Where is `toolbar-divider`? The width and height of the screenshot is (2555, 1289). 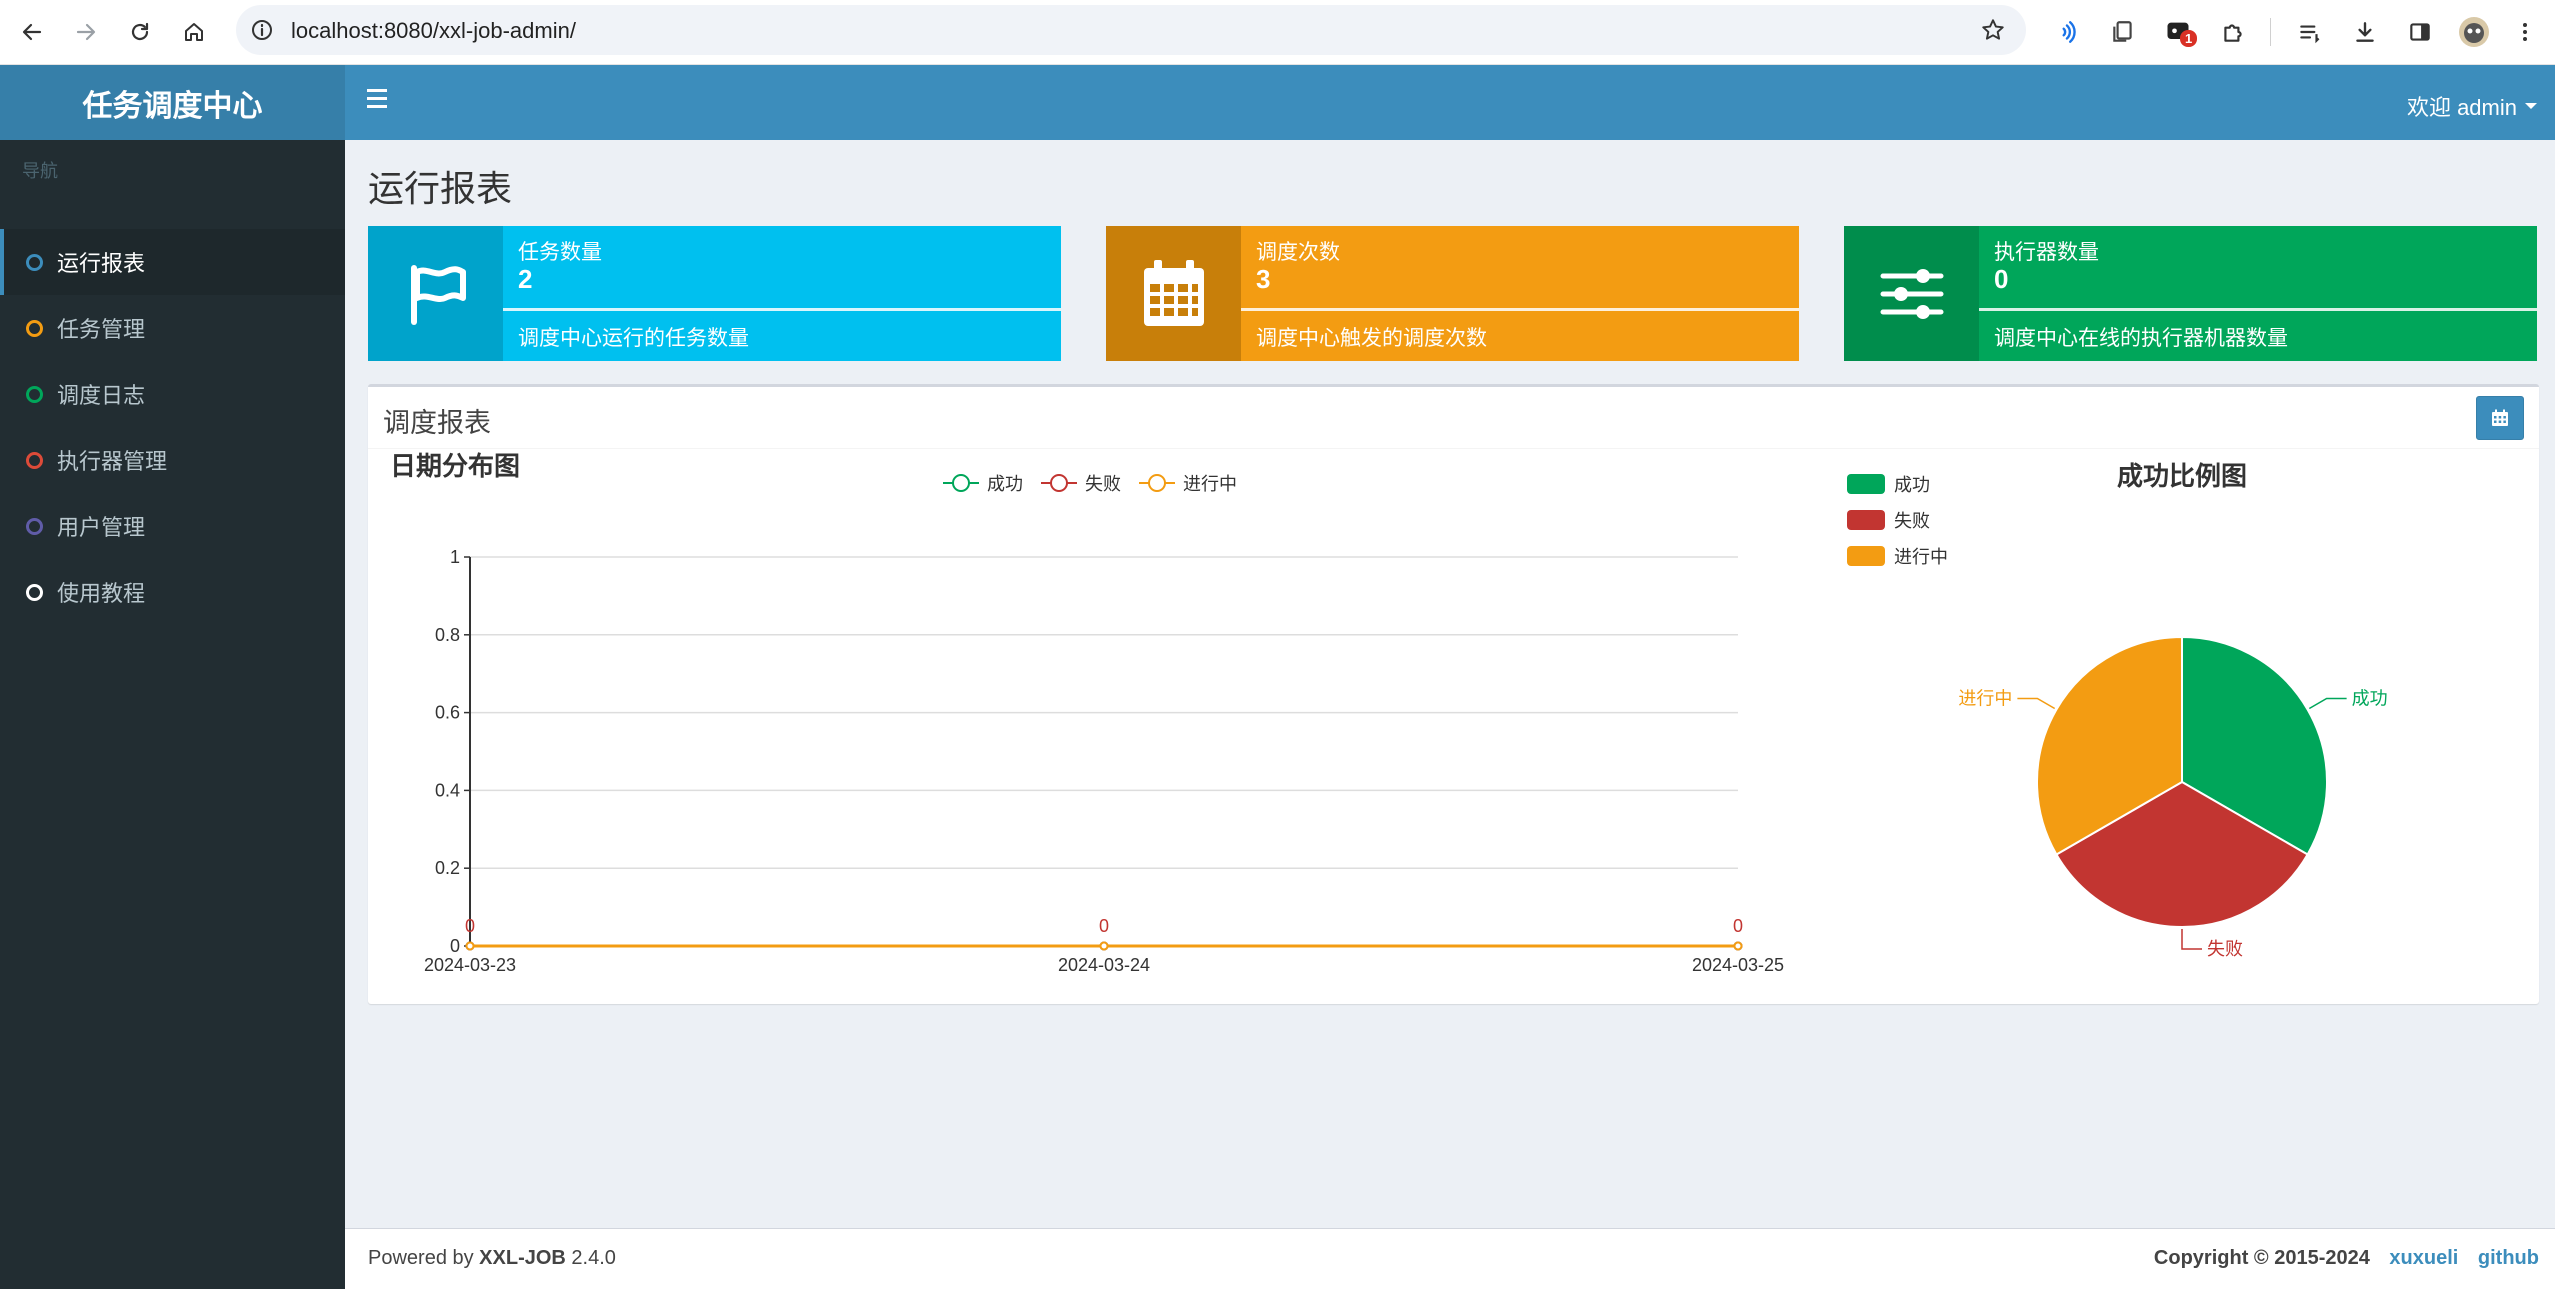 toolbar-divider is located at coordinates (2270, 32).